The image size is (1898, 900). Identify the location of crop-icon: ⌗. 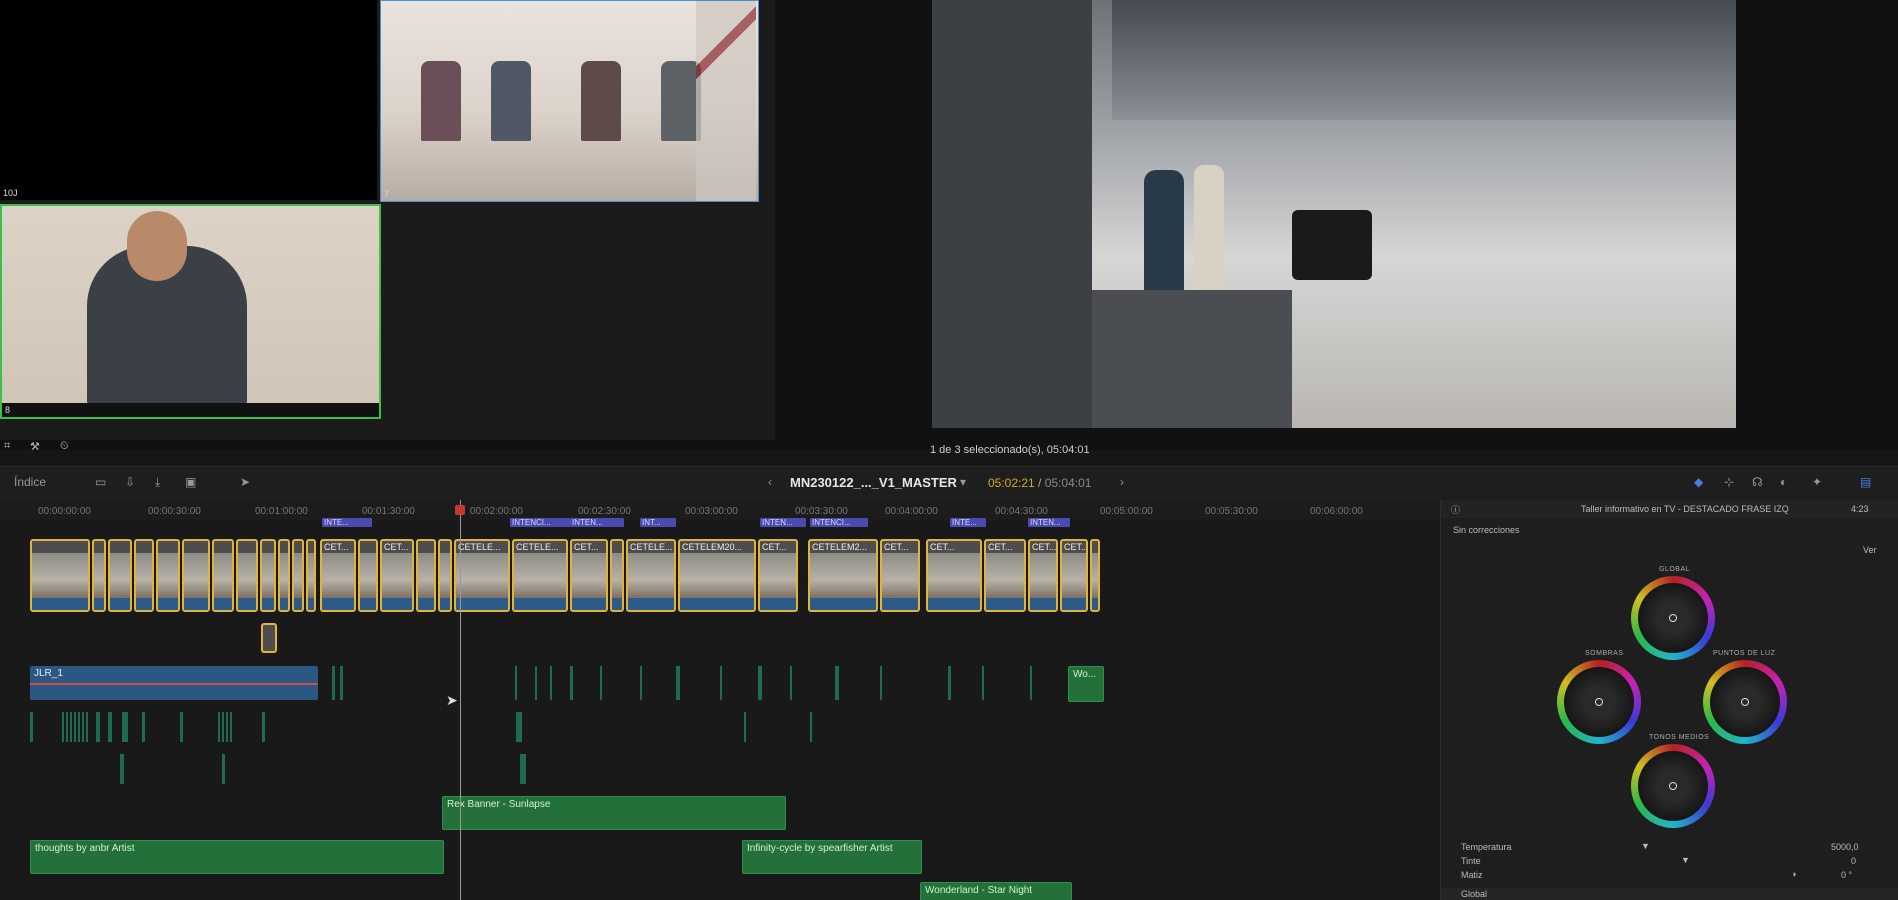
(7, 446).